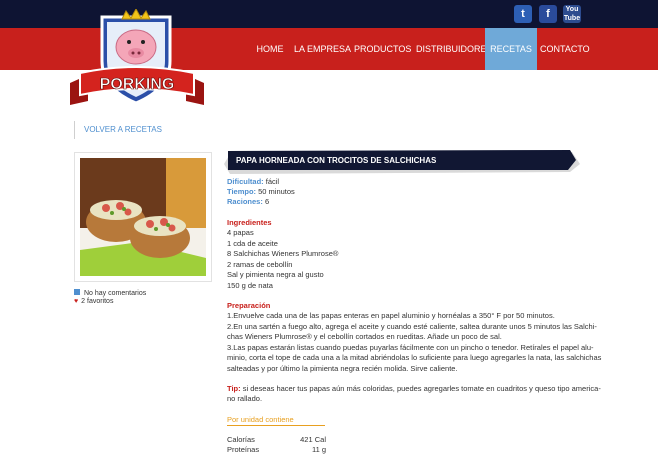  Describe the element at coordinates (572, 14) in the screenshot. I see `youtube-icon: You Tube` at that location.